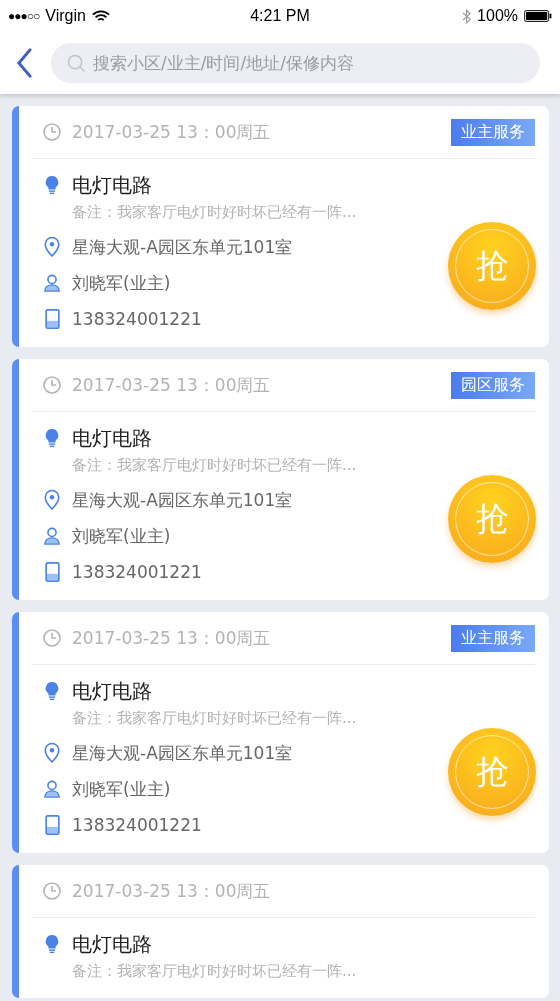  Describe the element at coordinates (65, 16) in the screenshot. I see `carrier-name: Virgin` at that location.